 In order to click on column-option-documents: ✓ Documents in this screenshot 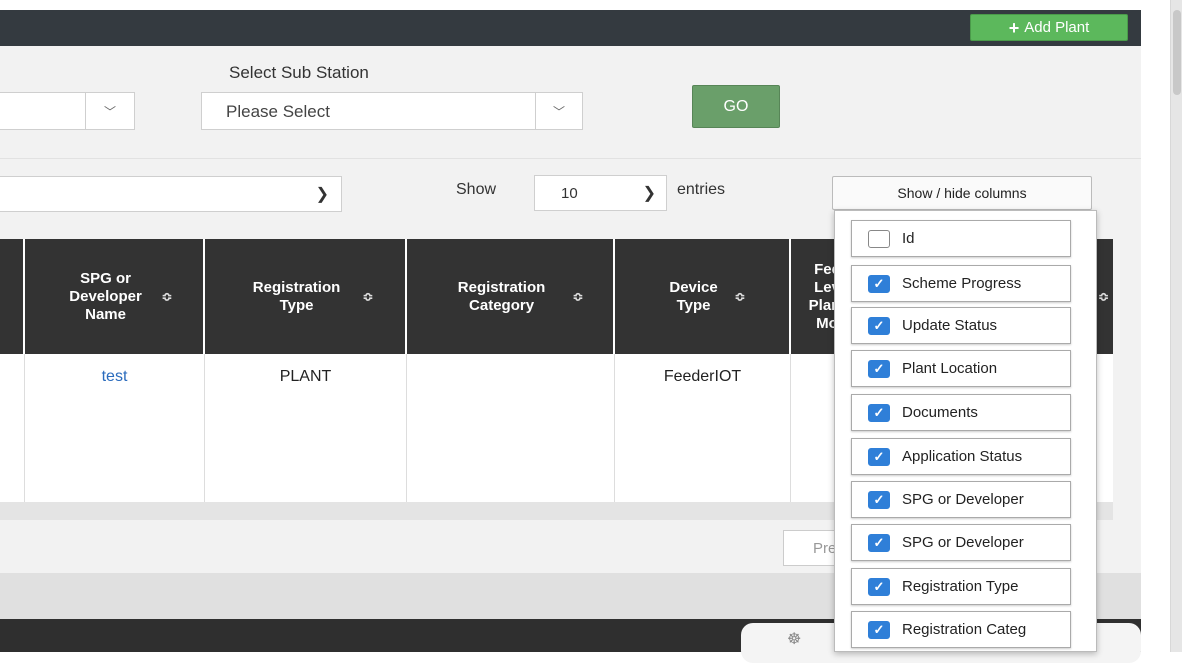, I will do `click(961, 412)`.